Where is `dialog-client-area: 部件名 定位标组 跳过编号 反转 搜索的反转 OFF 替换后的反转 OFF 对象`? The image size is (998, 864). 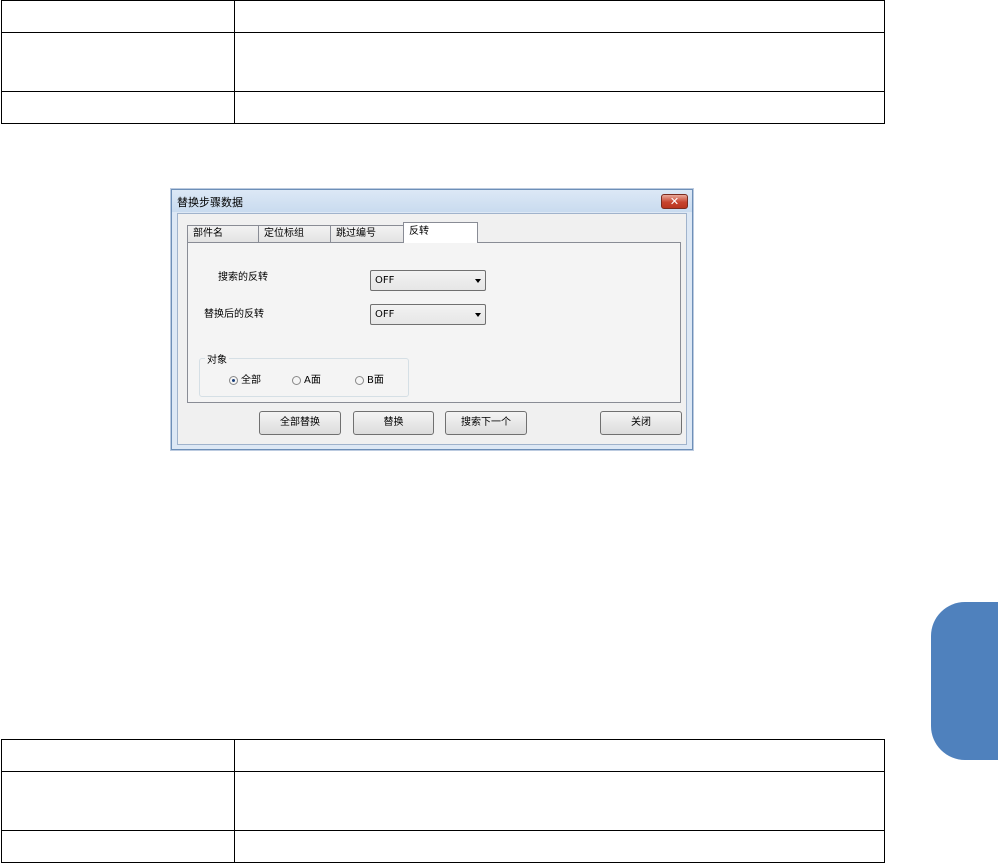 dialog-client-area: 部件名 定位标组 跳过编号 反转 搜索的反转 OFF 替换后的反转 OFF 对象 is located at coordinates (432, 329).